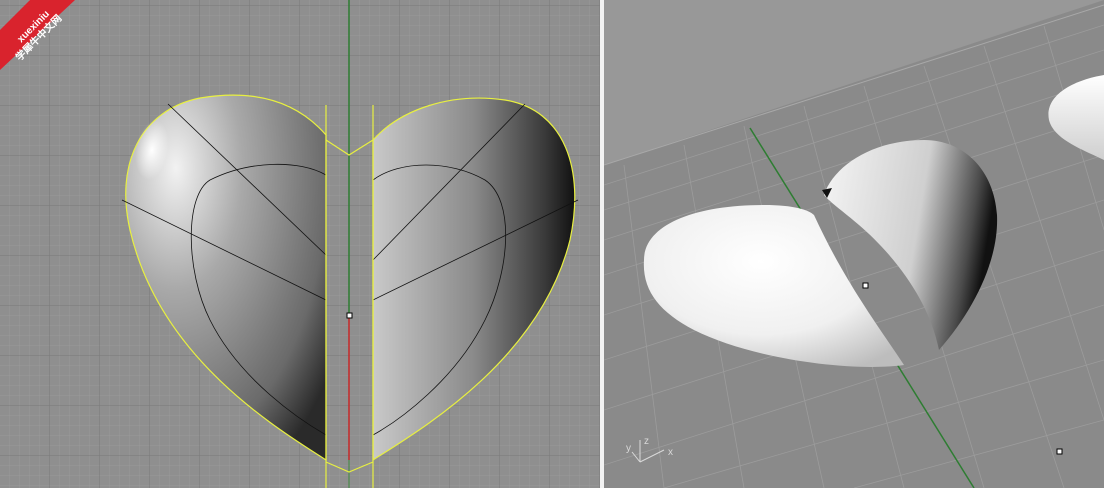 This screenshot has height=488, width=1104. What do you see at coordinates (646, 441) in the screenshot?
I see `axis-label-z: z` at bounding box center [646, 441].